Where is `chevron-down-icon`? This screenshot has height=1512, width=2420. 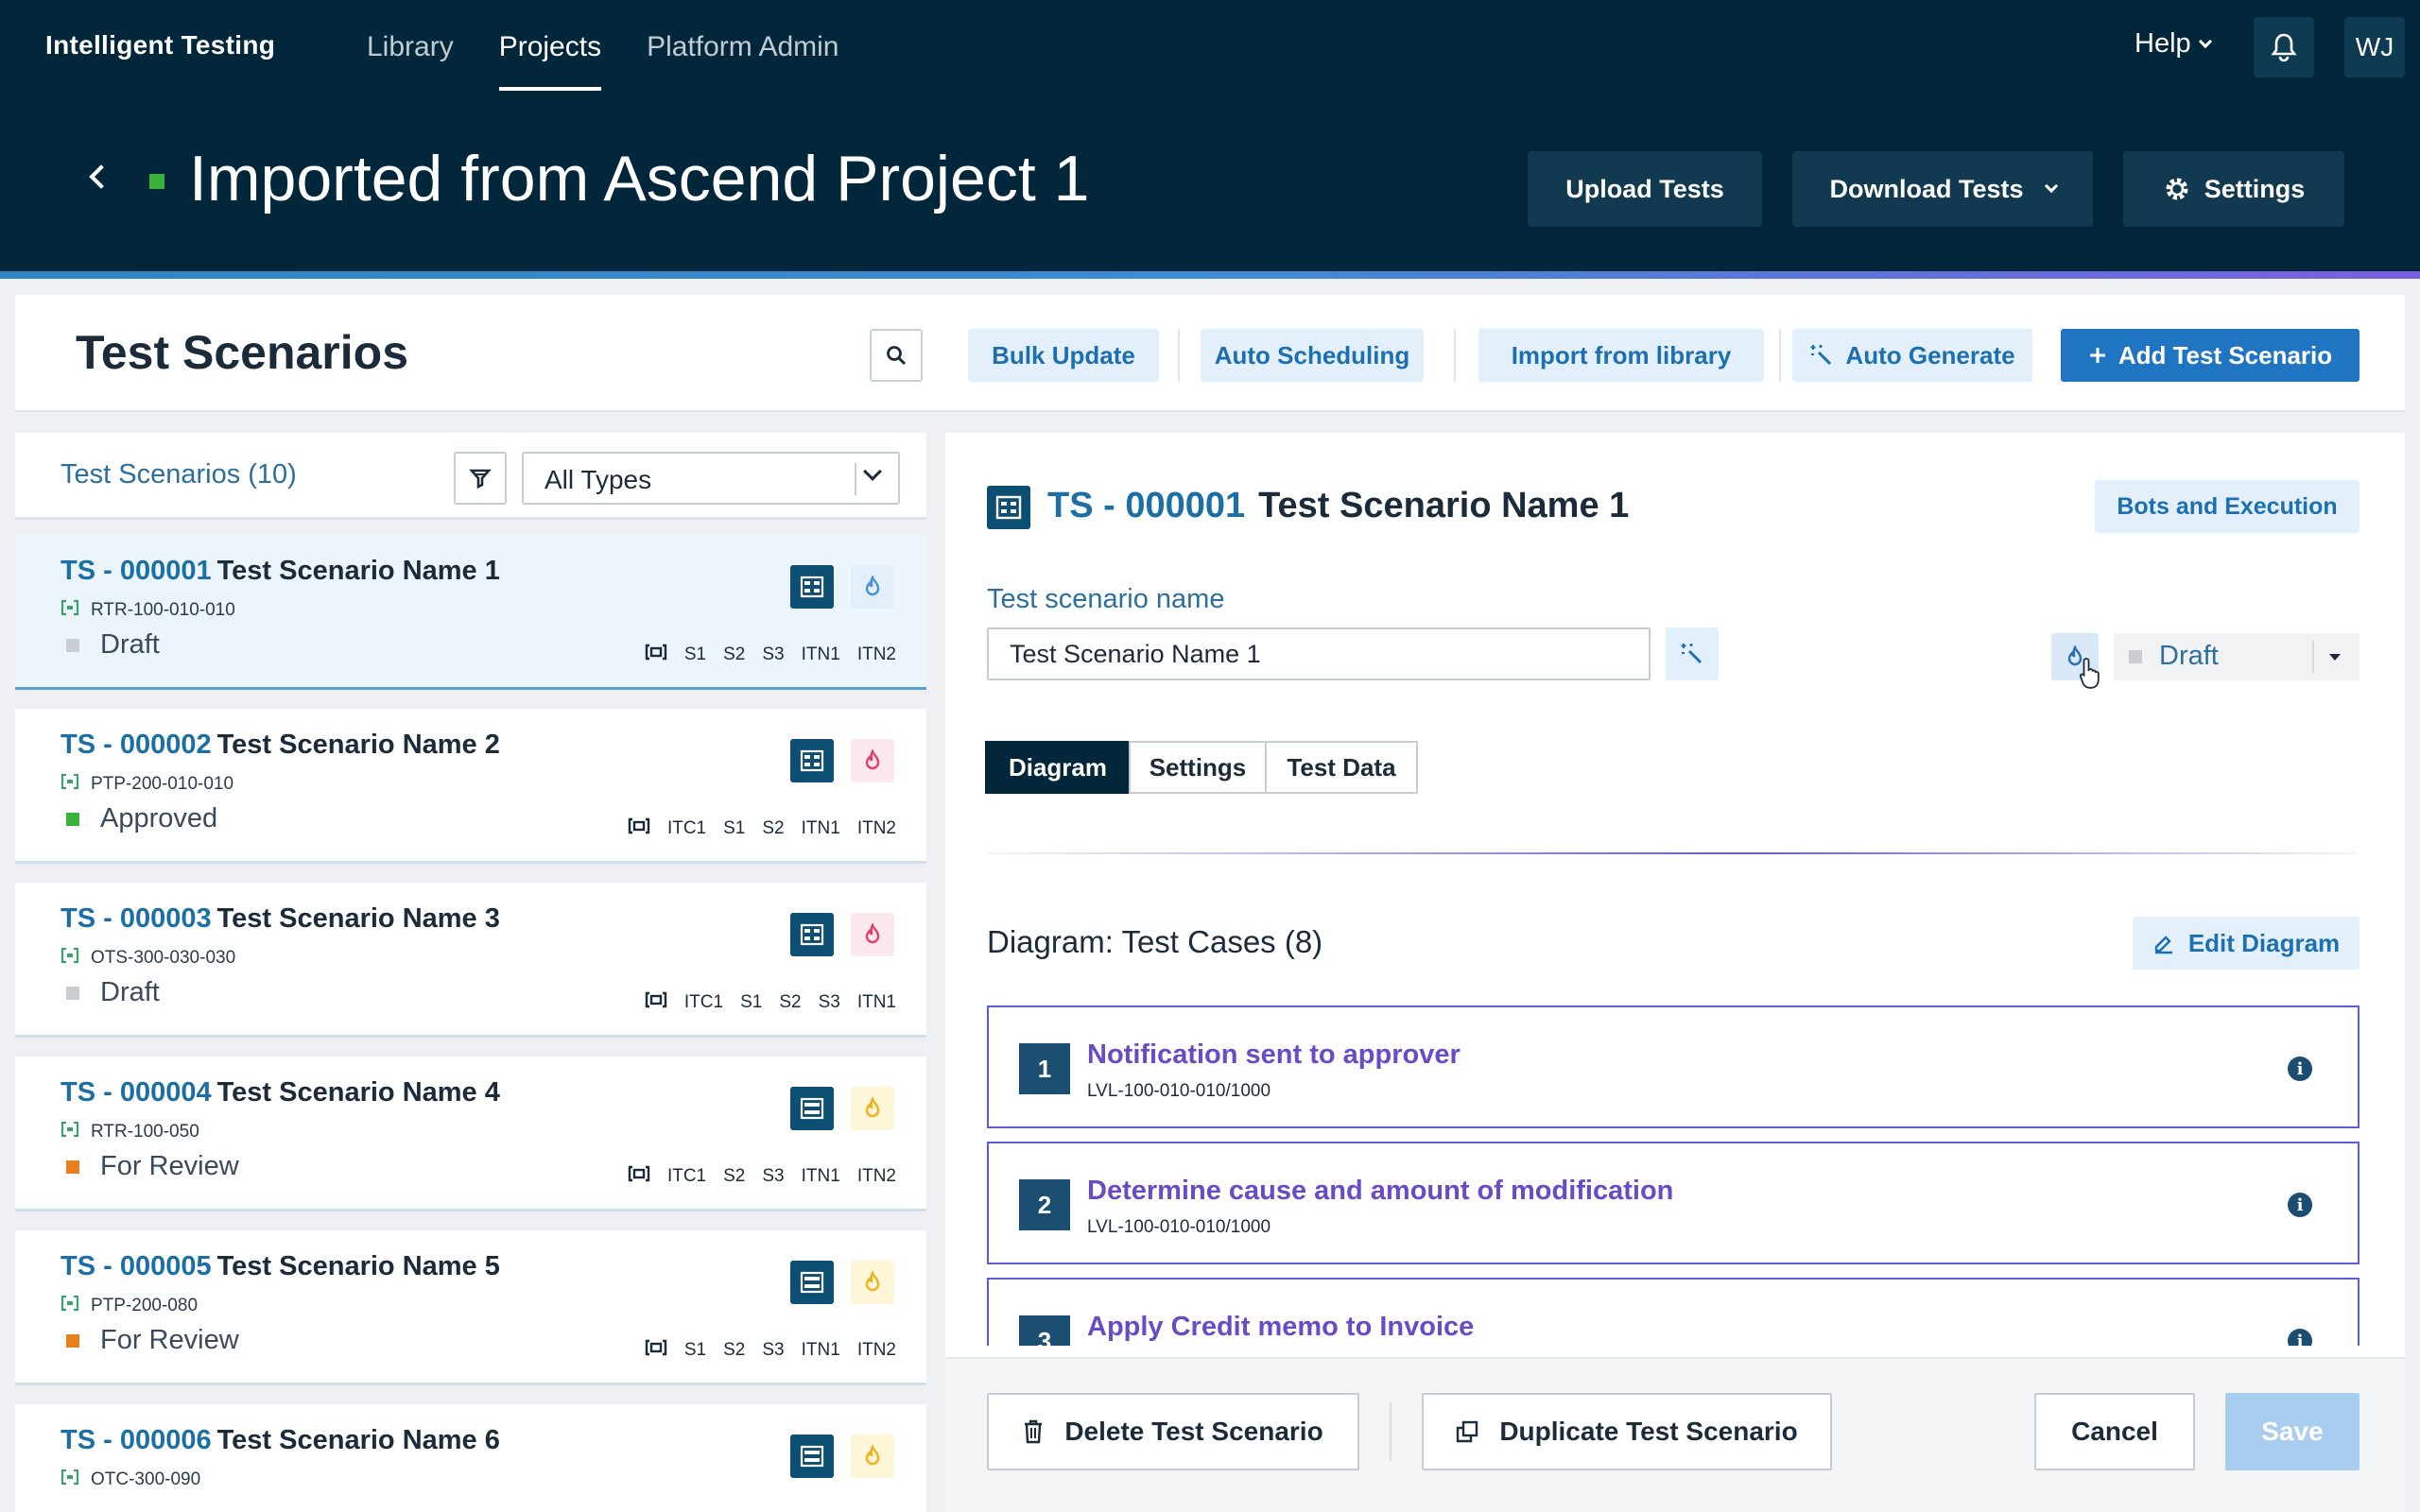 chevron-down-icon is located at coordinates (872, 471).